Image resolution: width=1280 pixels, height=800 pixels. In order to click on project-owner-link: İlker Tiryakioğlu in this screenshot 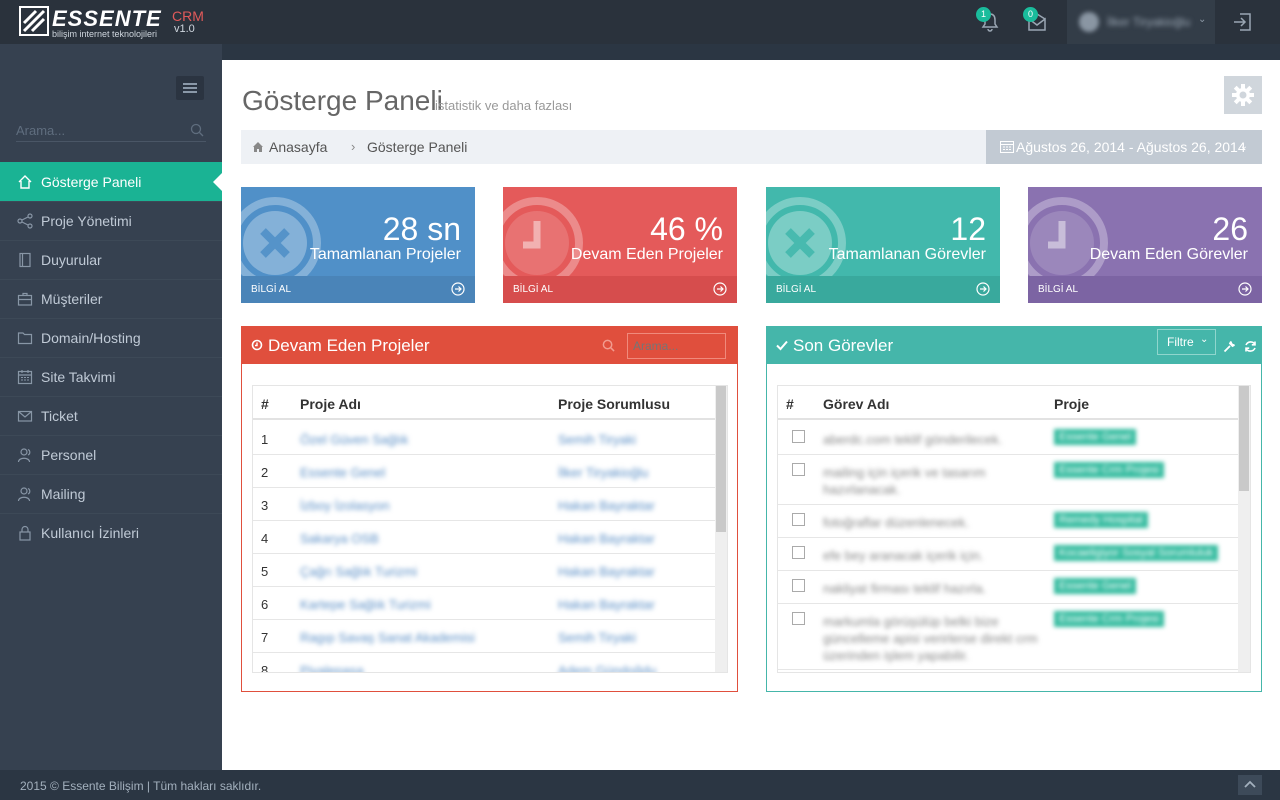, I will do `click(603, 472)`.